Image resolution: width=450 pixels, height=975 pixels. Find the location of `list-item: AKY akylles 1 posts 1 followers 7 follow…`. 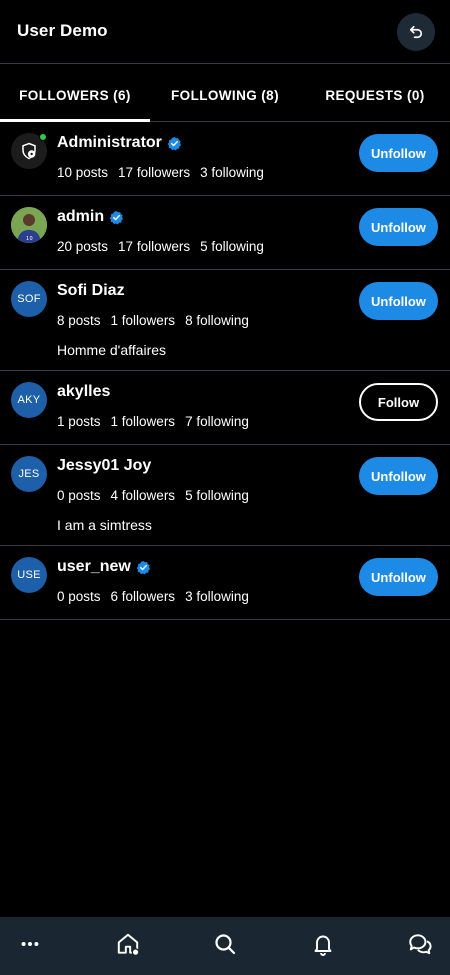

list-item: AKY akylles 1 posts 1 followers 7 follow… is located at coordinates (225, 408).